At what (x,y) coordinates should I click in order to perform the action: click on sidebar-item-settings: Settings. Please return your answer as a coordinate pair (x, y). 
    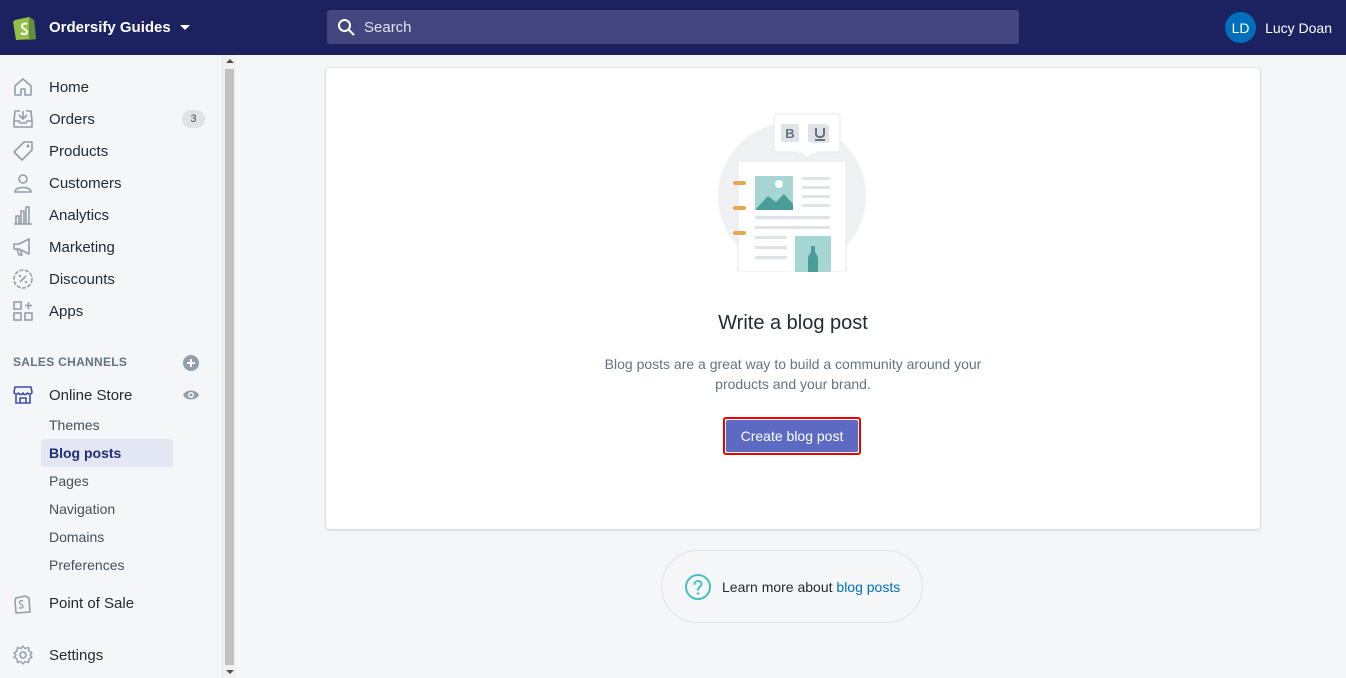
    Looking at the image, I should click on (111, 655).